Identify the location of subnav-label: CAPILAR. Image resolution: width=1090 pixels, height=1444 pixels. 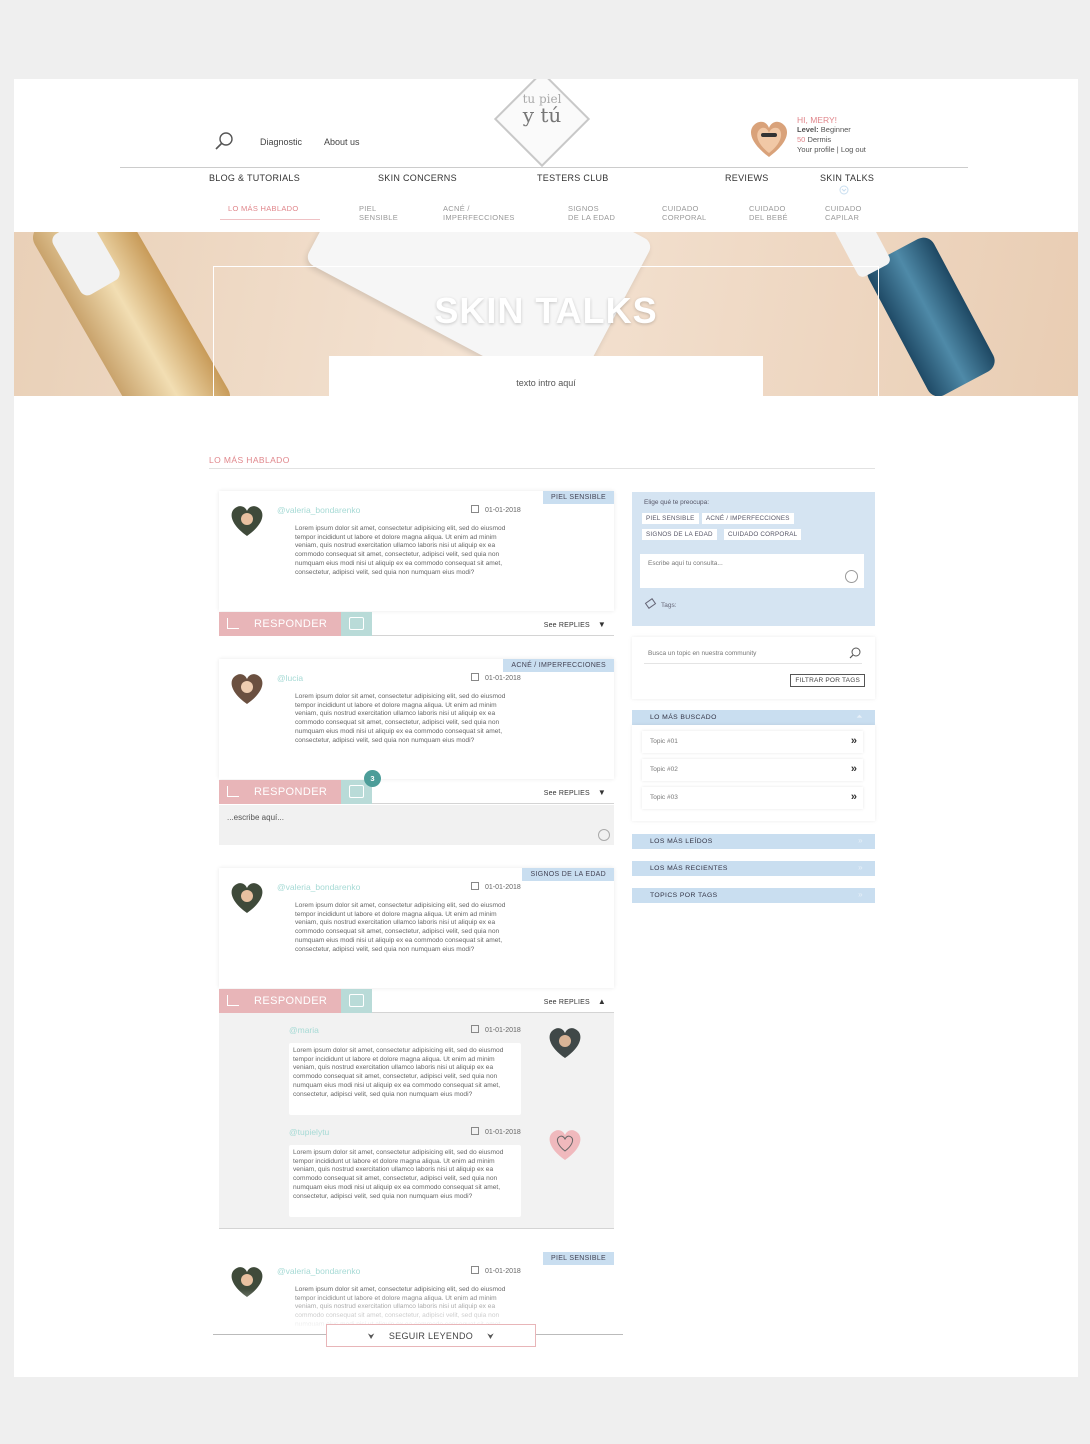
(842, 217).